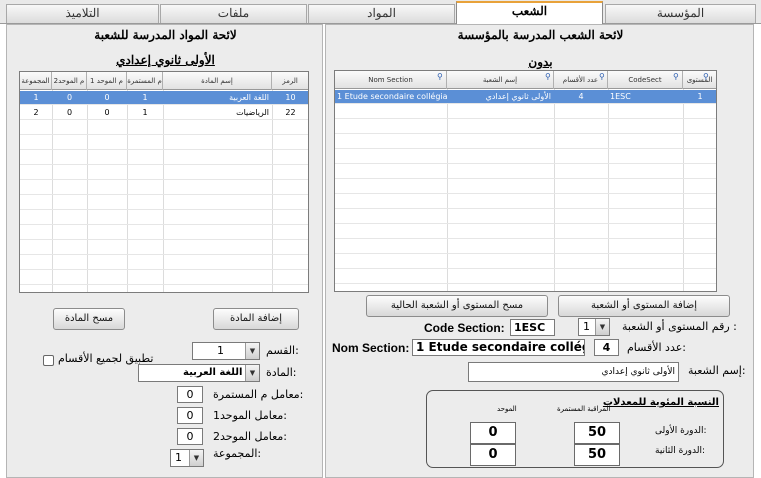 The image size is (761, 478). Describe the element at coordinates (252, 112) in the screenshot. I see `cell-subject: الرياضيات` at that location.